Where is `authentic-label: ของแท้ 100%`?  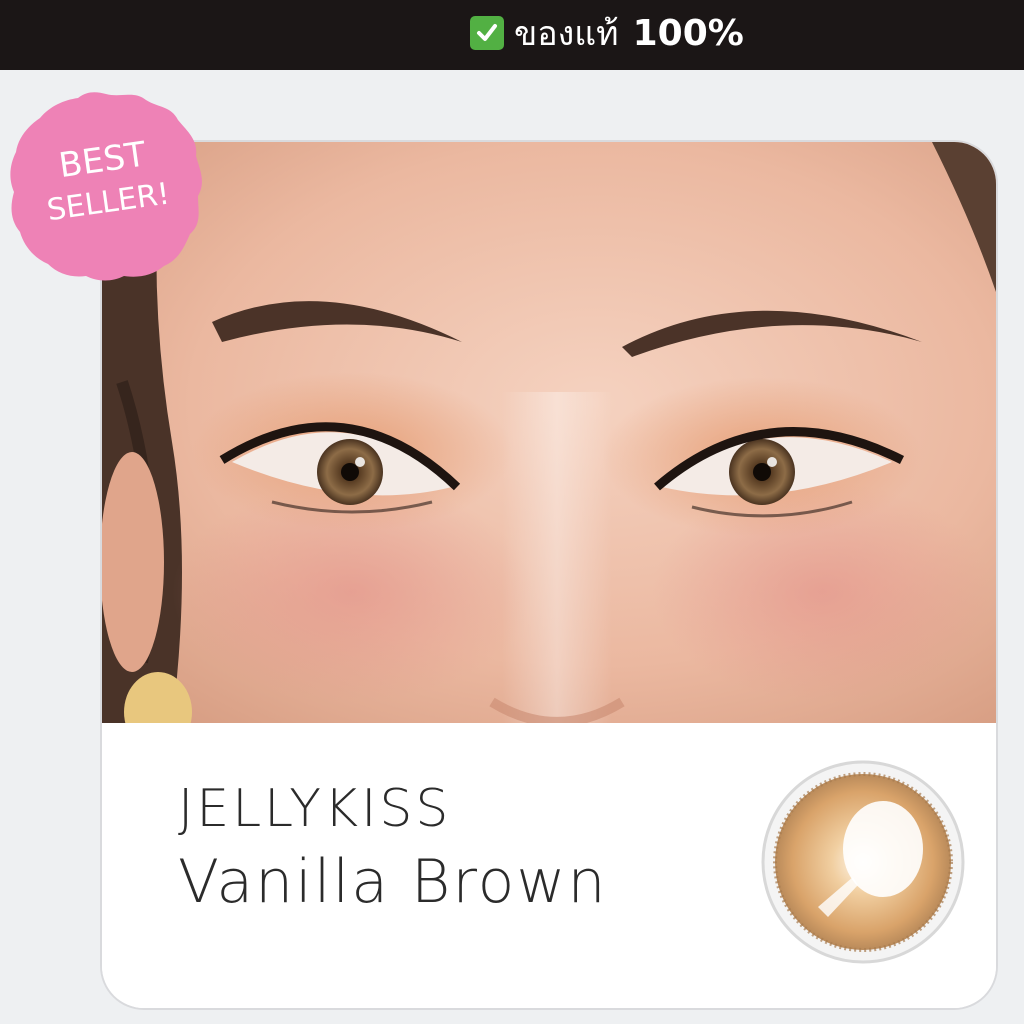 authentic-label: ของแท้ 100% is located at coordinates (607, 33).